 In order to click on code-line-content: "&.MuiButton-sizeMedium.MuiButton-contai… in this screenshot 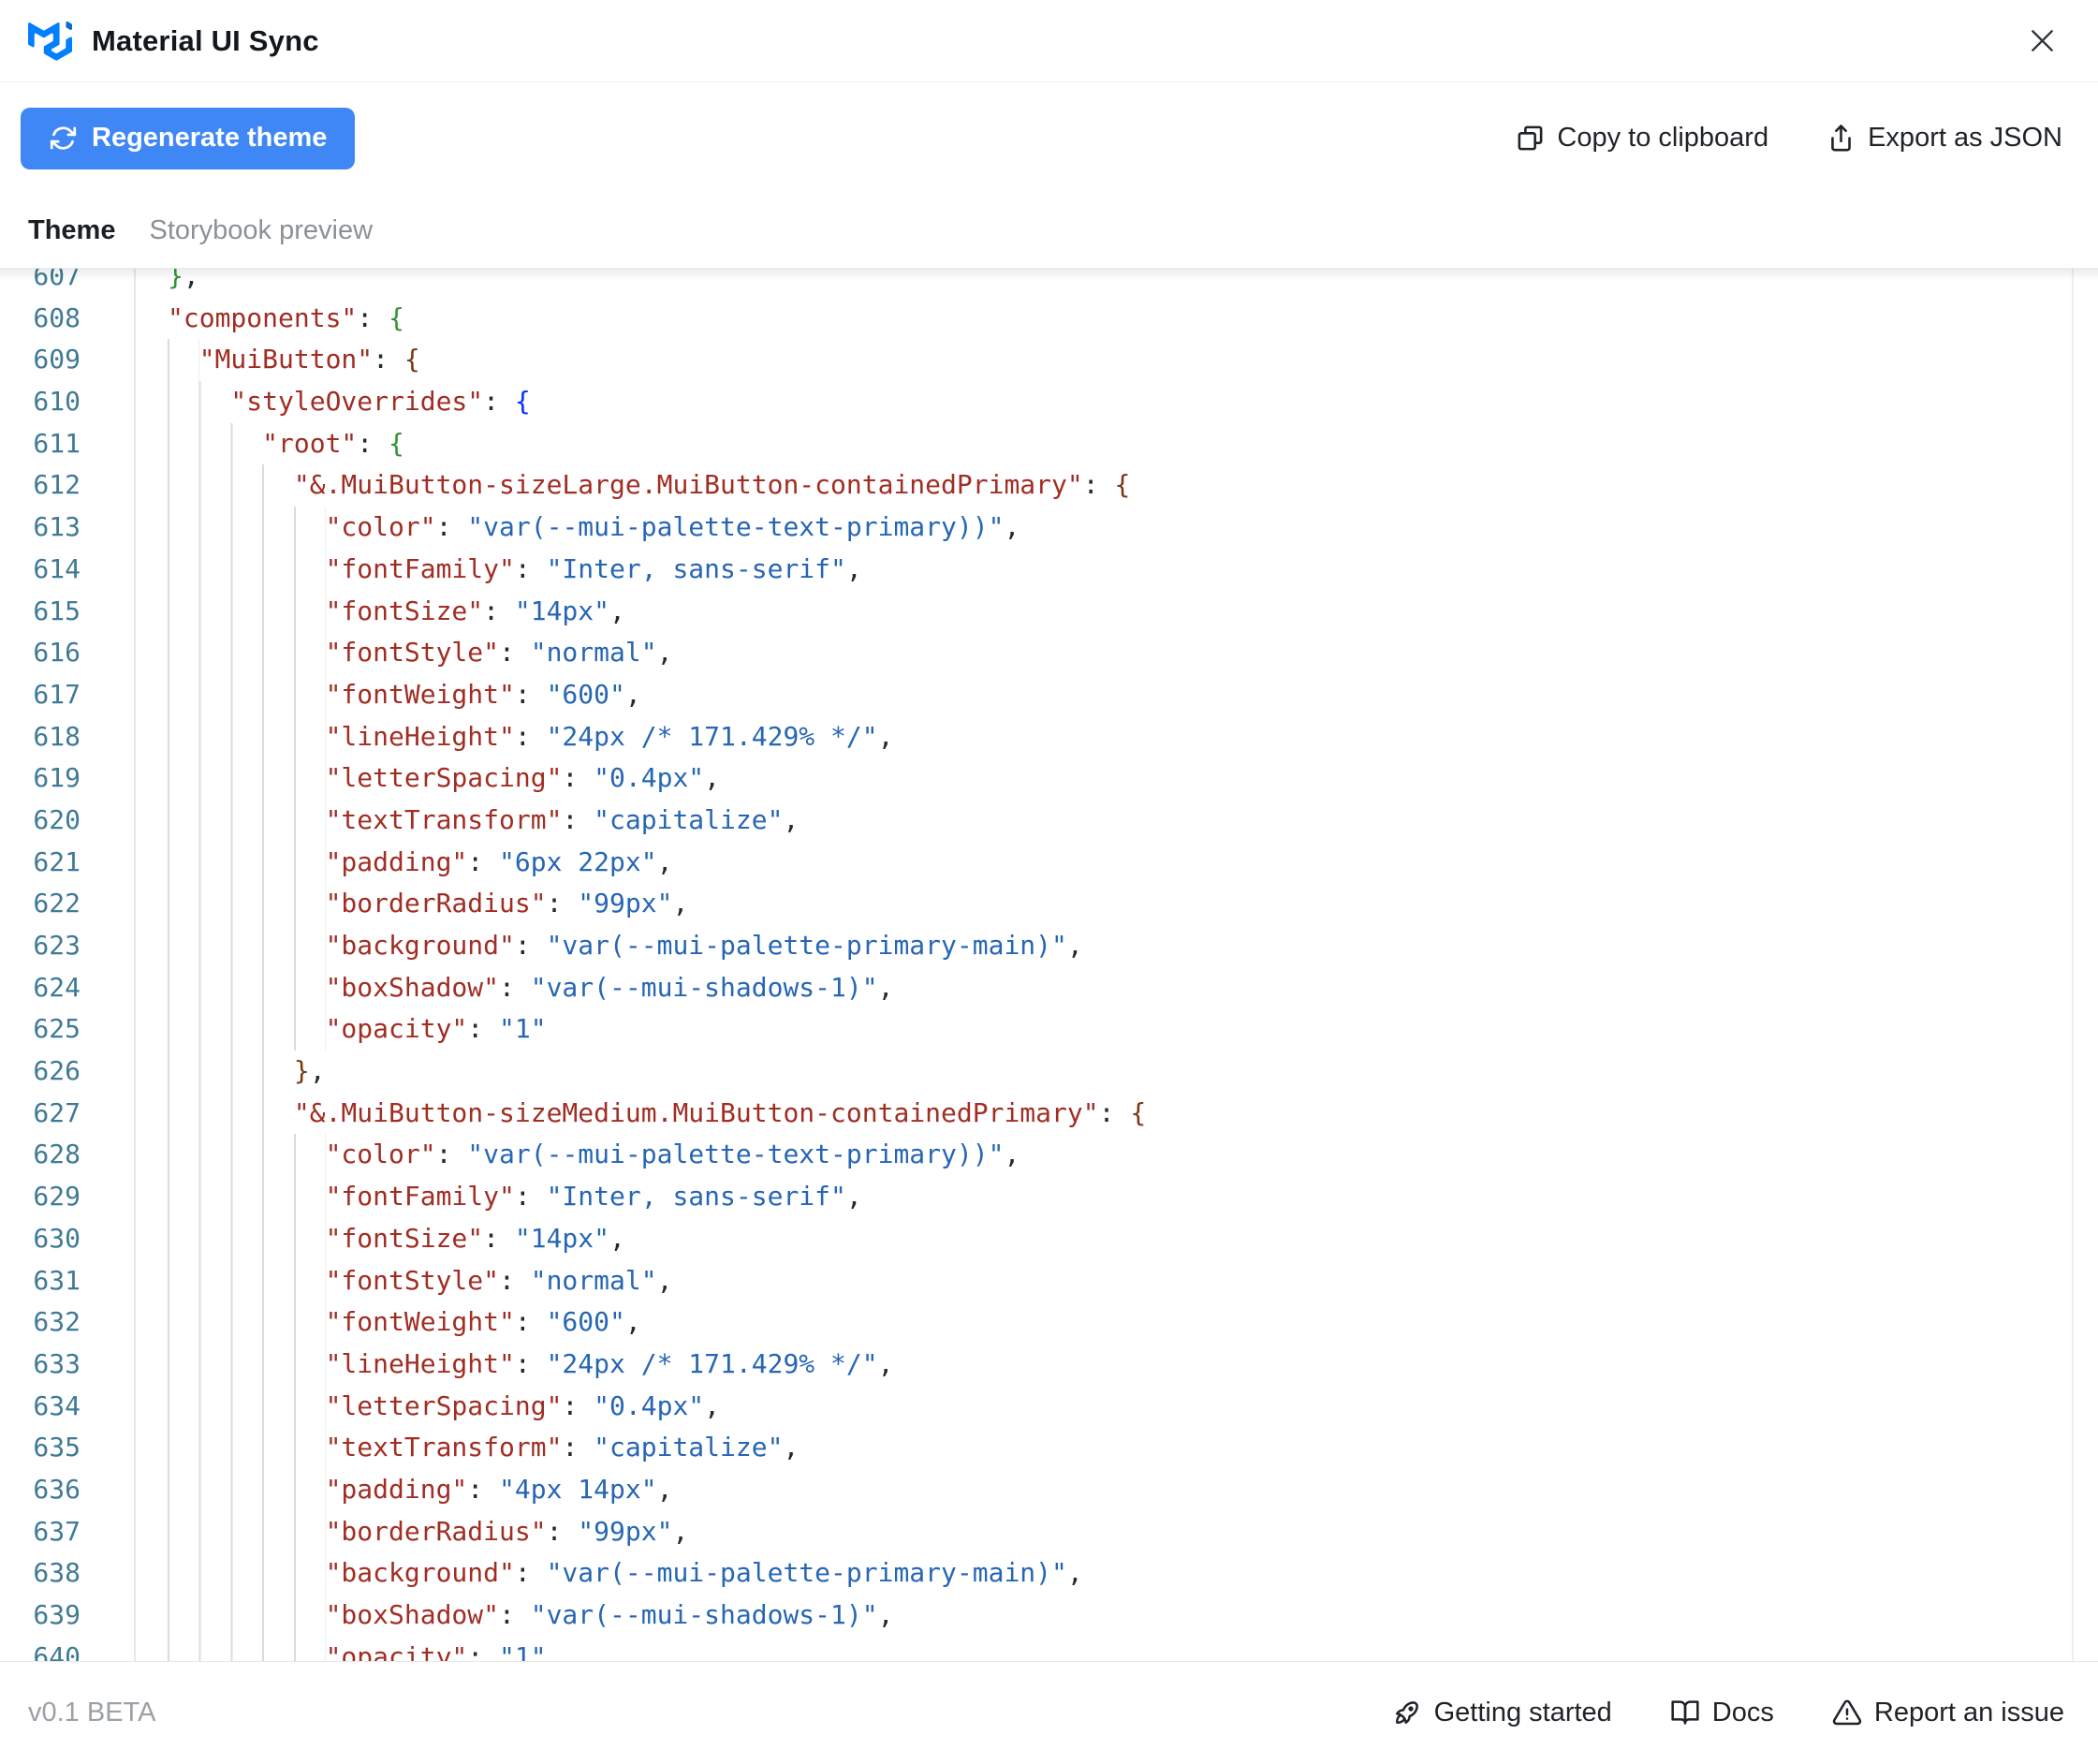, I will do `click(1117, 1113)`.